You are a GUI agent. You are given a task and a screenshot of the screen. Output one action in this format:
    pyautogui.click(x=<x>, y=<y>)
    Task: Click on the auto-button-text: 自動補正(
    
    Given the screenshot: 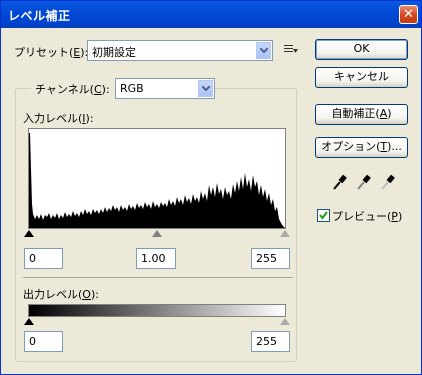 What is the action you would take?
    pyautogui.click(x=355, y=113)
    